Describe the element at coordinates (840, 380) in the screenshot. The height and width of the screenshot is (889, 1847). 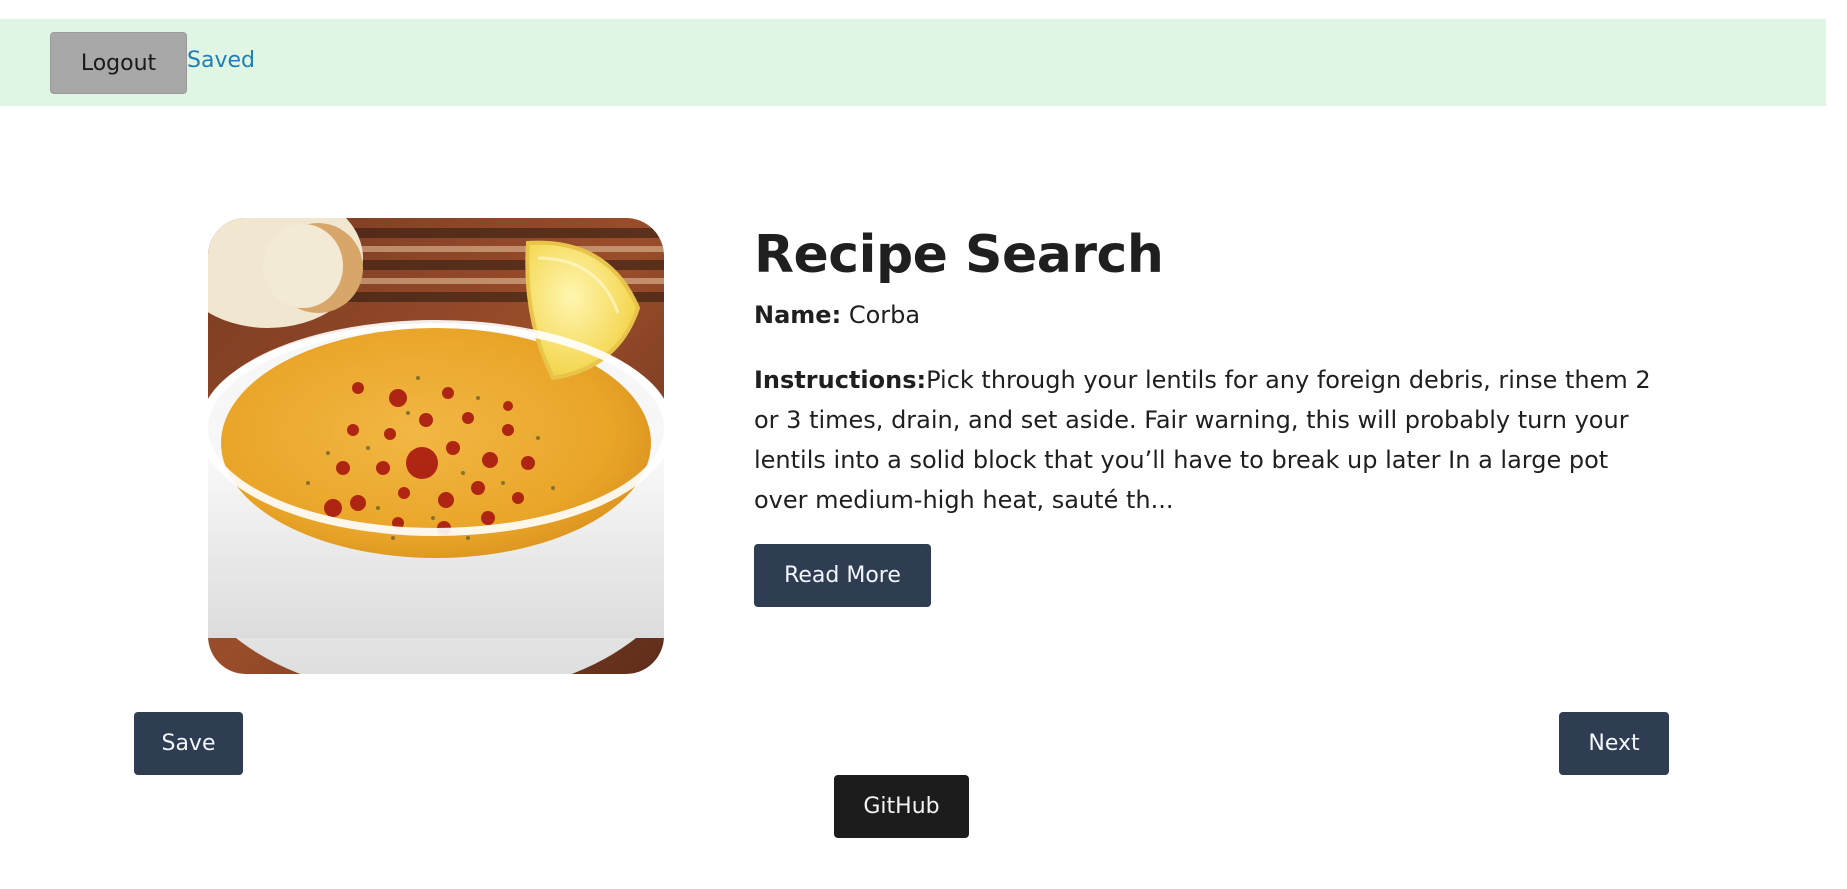
I see `instructions-label: Instructions:` at that location.